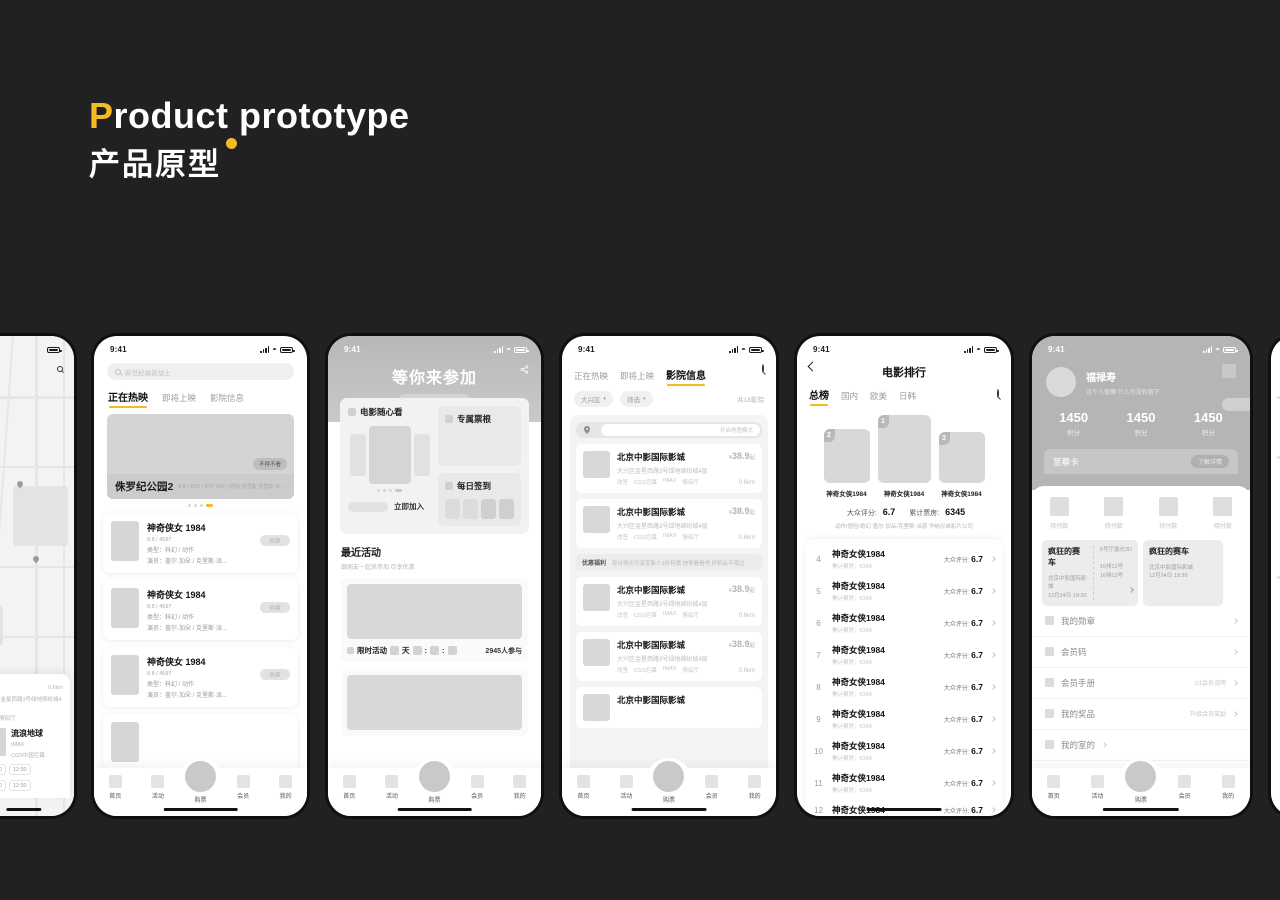 The width and height of the screenshot is (1280, 900). Describe the element at coordinates (1236, 404) in the screenshot. I see `membership-action-button` at that location.